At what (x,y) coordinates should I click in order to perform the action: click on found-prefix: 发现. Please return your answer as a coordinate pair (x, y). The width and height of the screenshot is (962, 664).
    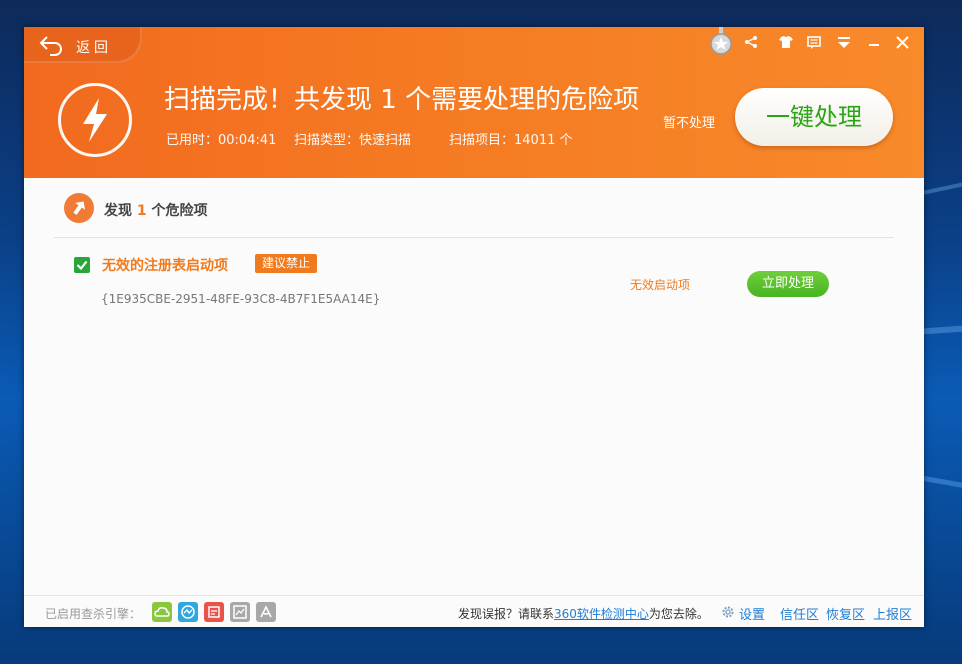
    Looking at the image, I should click on (118, 211).